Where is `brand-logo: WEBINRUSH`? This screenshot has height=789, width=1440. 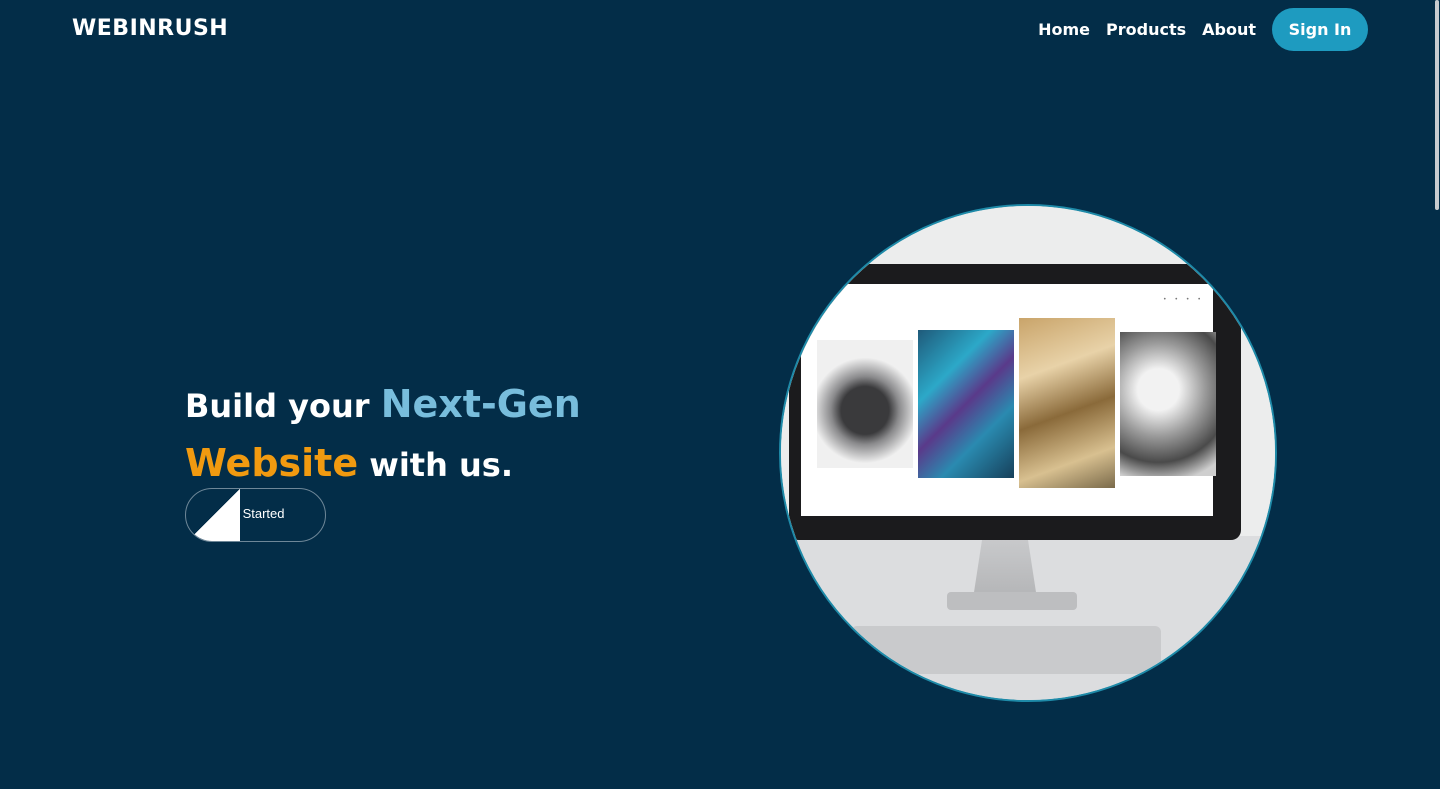
brand-logo: WEBINRUSH is located at coordinates (150, 28).